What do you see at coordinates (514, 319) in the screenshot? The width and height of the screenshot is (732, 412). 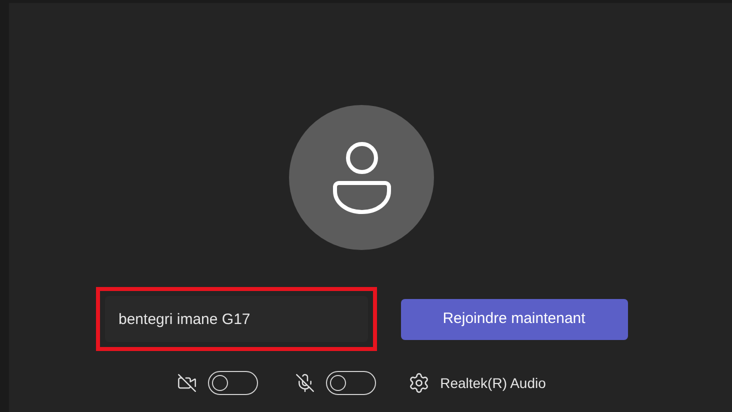 I see `join-button: Rejoindre maintenant` at bounding box center [514, 319].